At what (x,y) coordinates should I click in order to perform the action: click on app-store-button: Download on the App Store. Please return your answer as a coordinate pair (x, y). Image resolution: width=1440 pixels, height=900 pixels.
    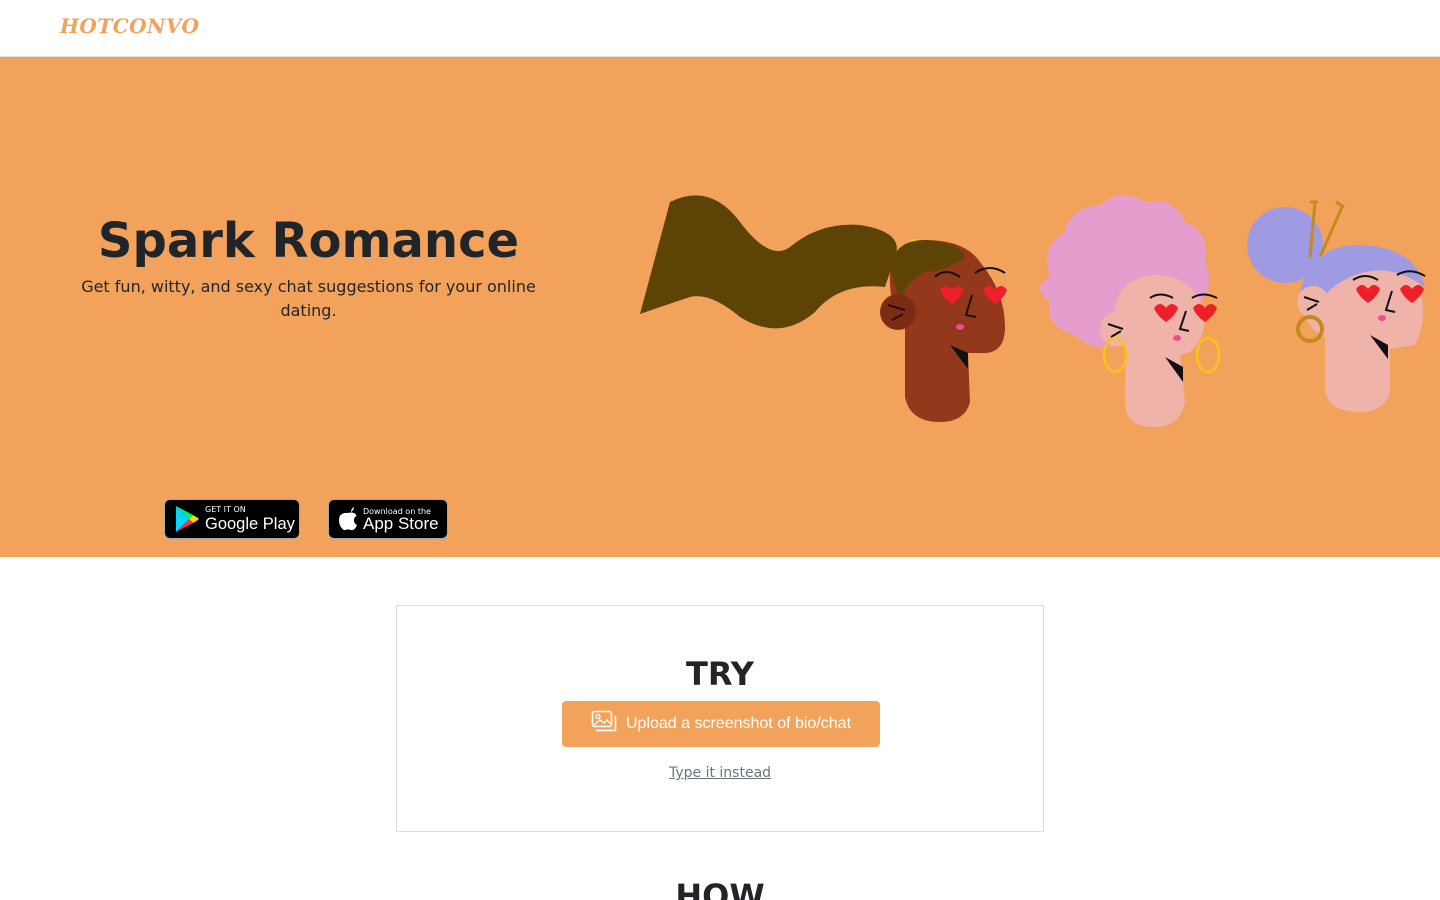
    Looking at the image, I should click on (388, 519).